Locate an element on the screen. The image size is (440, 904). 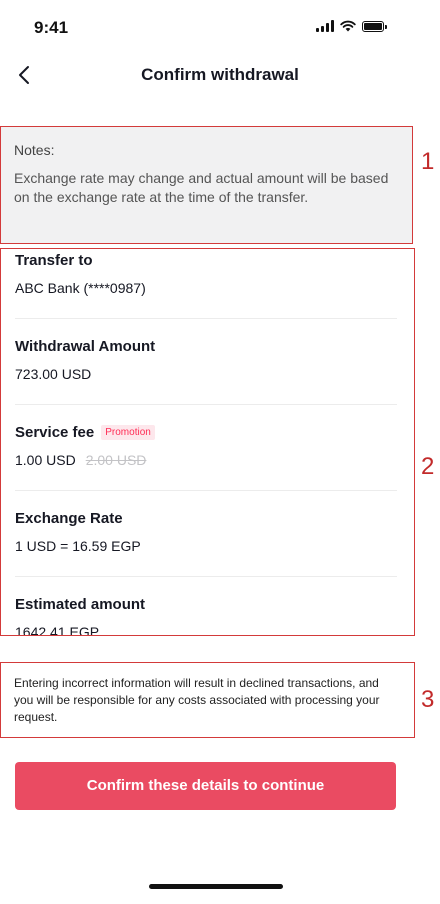
confirm-button: Confirm these details to continue is located at coordinates (205, 786).